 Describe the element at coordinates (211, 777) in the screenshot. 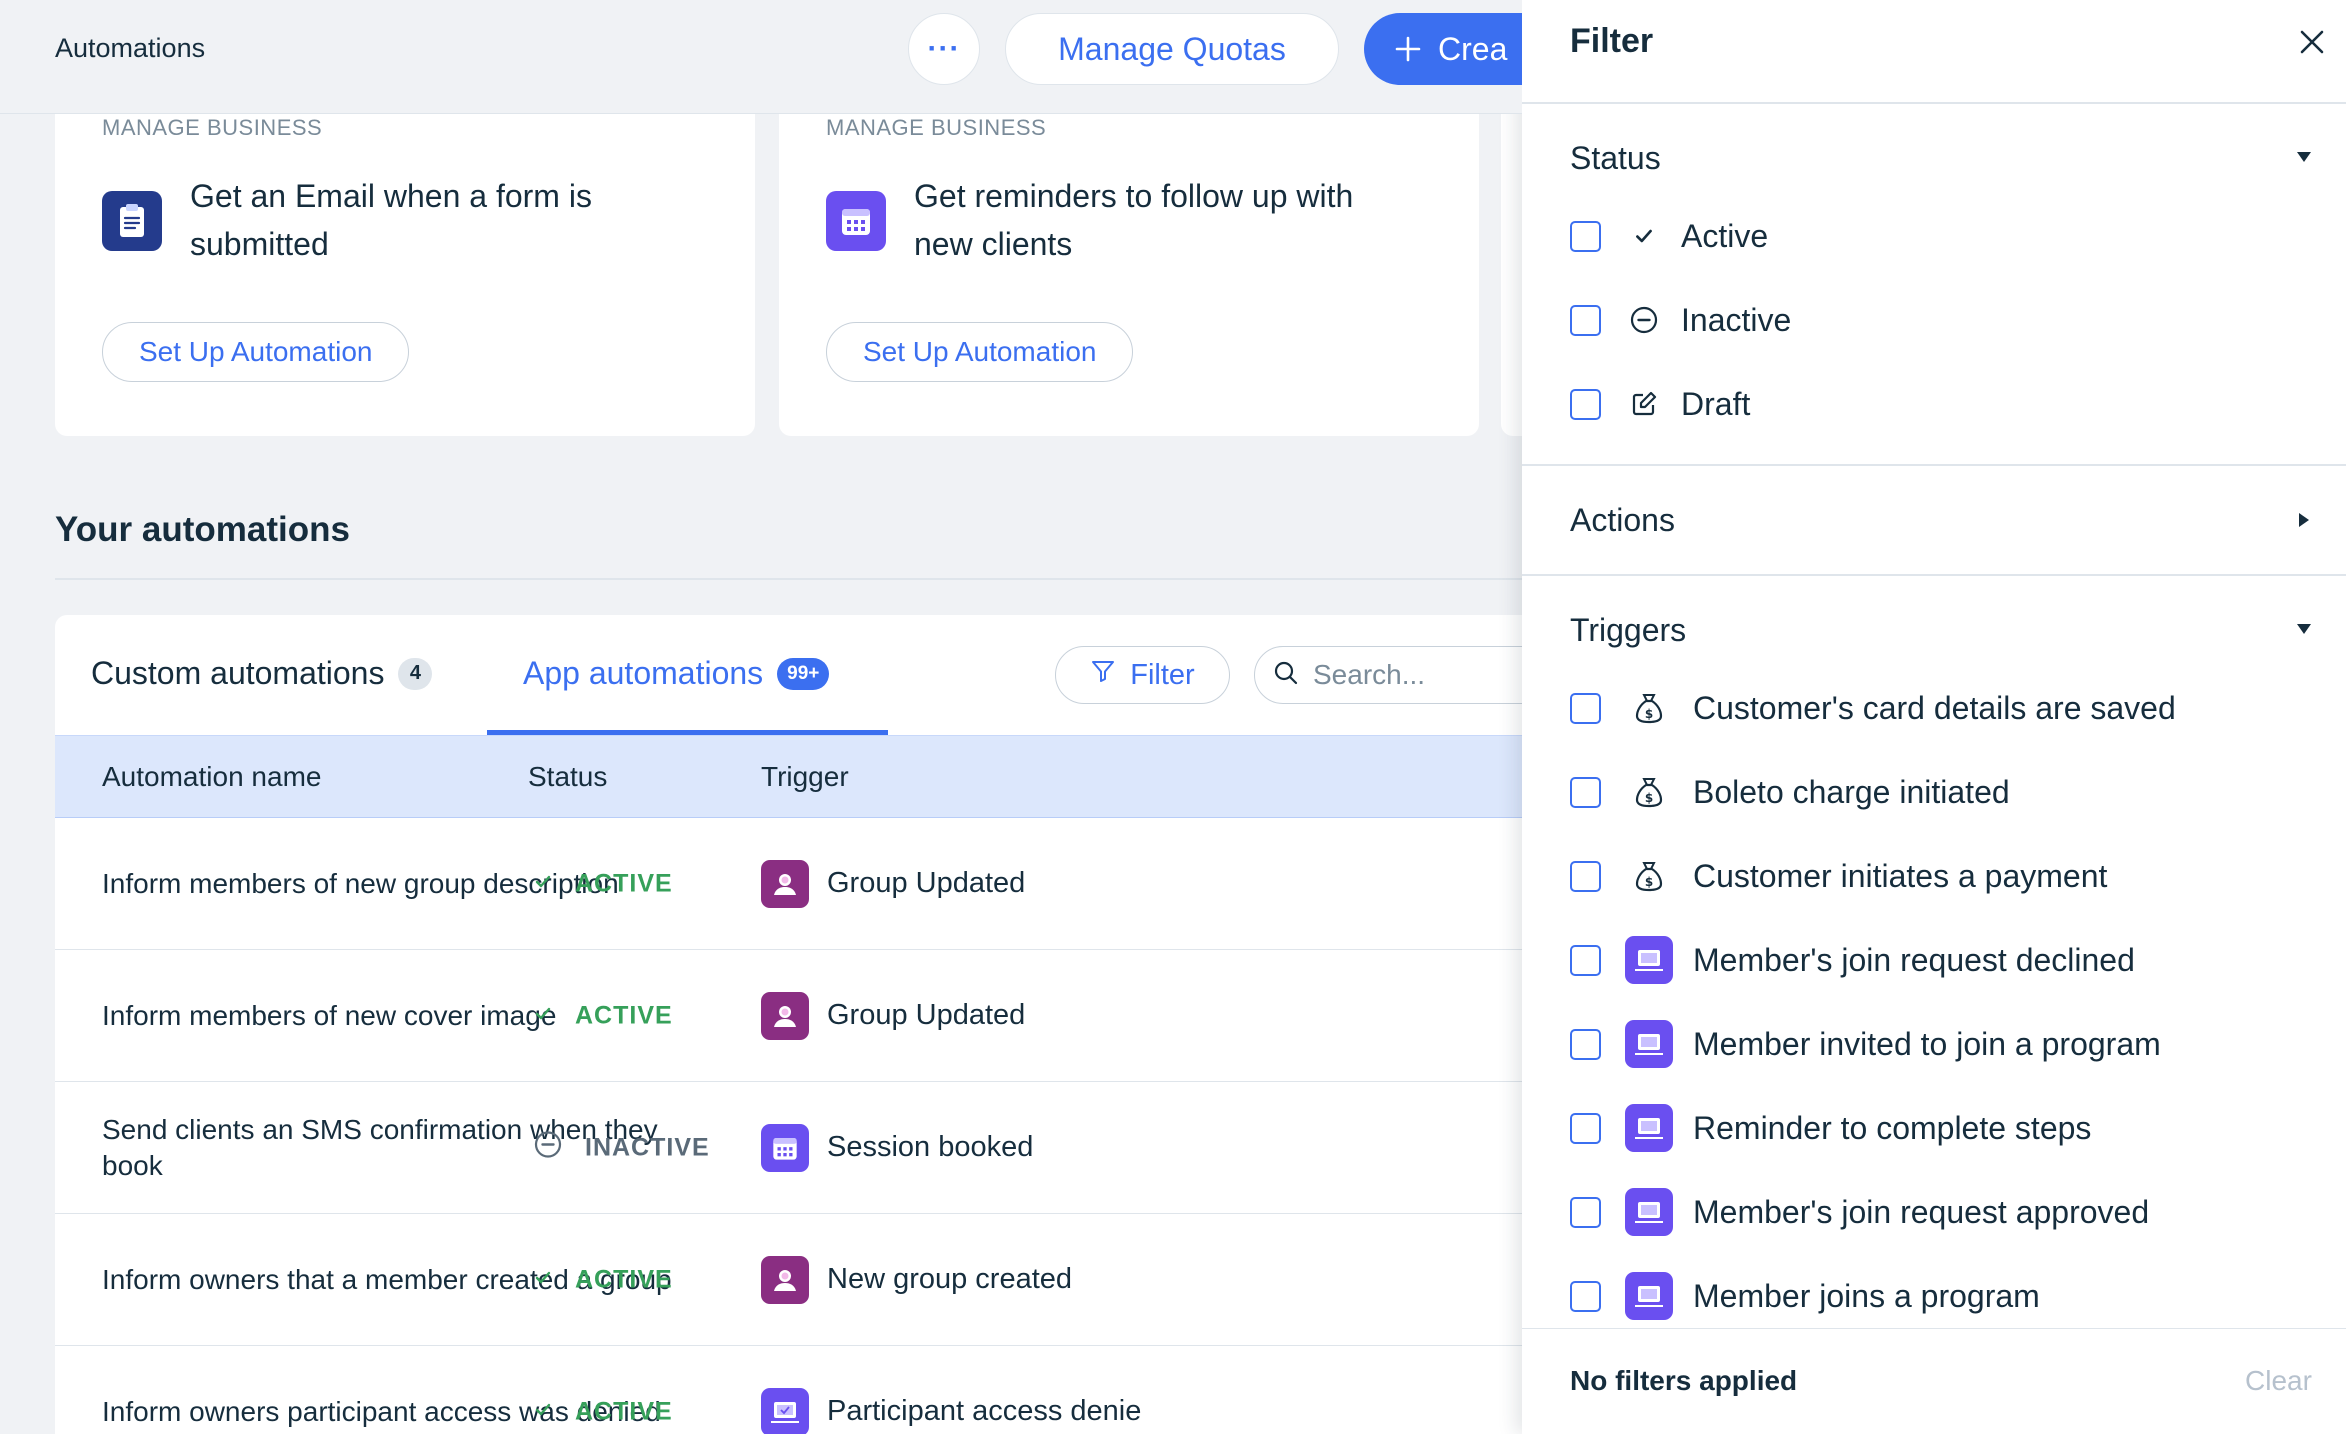

I see `column-header-name: Automation name` at that location.